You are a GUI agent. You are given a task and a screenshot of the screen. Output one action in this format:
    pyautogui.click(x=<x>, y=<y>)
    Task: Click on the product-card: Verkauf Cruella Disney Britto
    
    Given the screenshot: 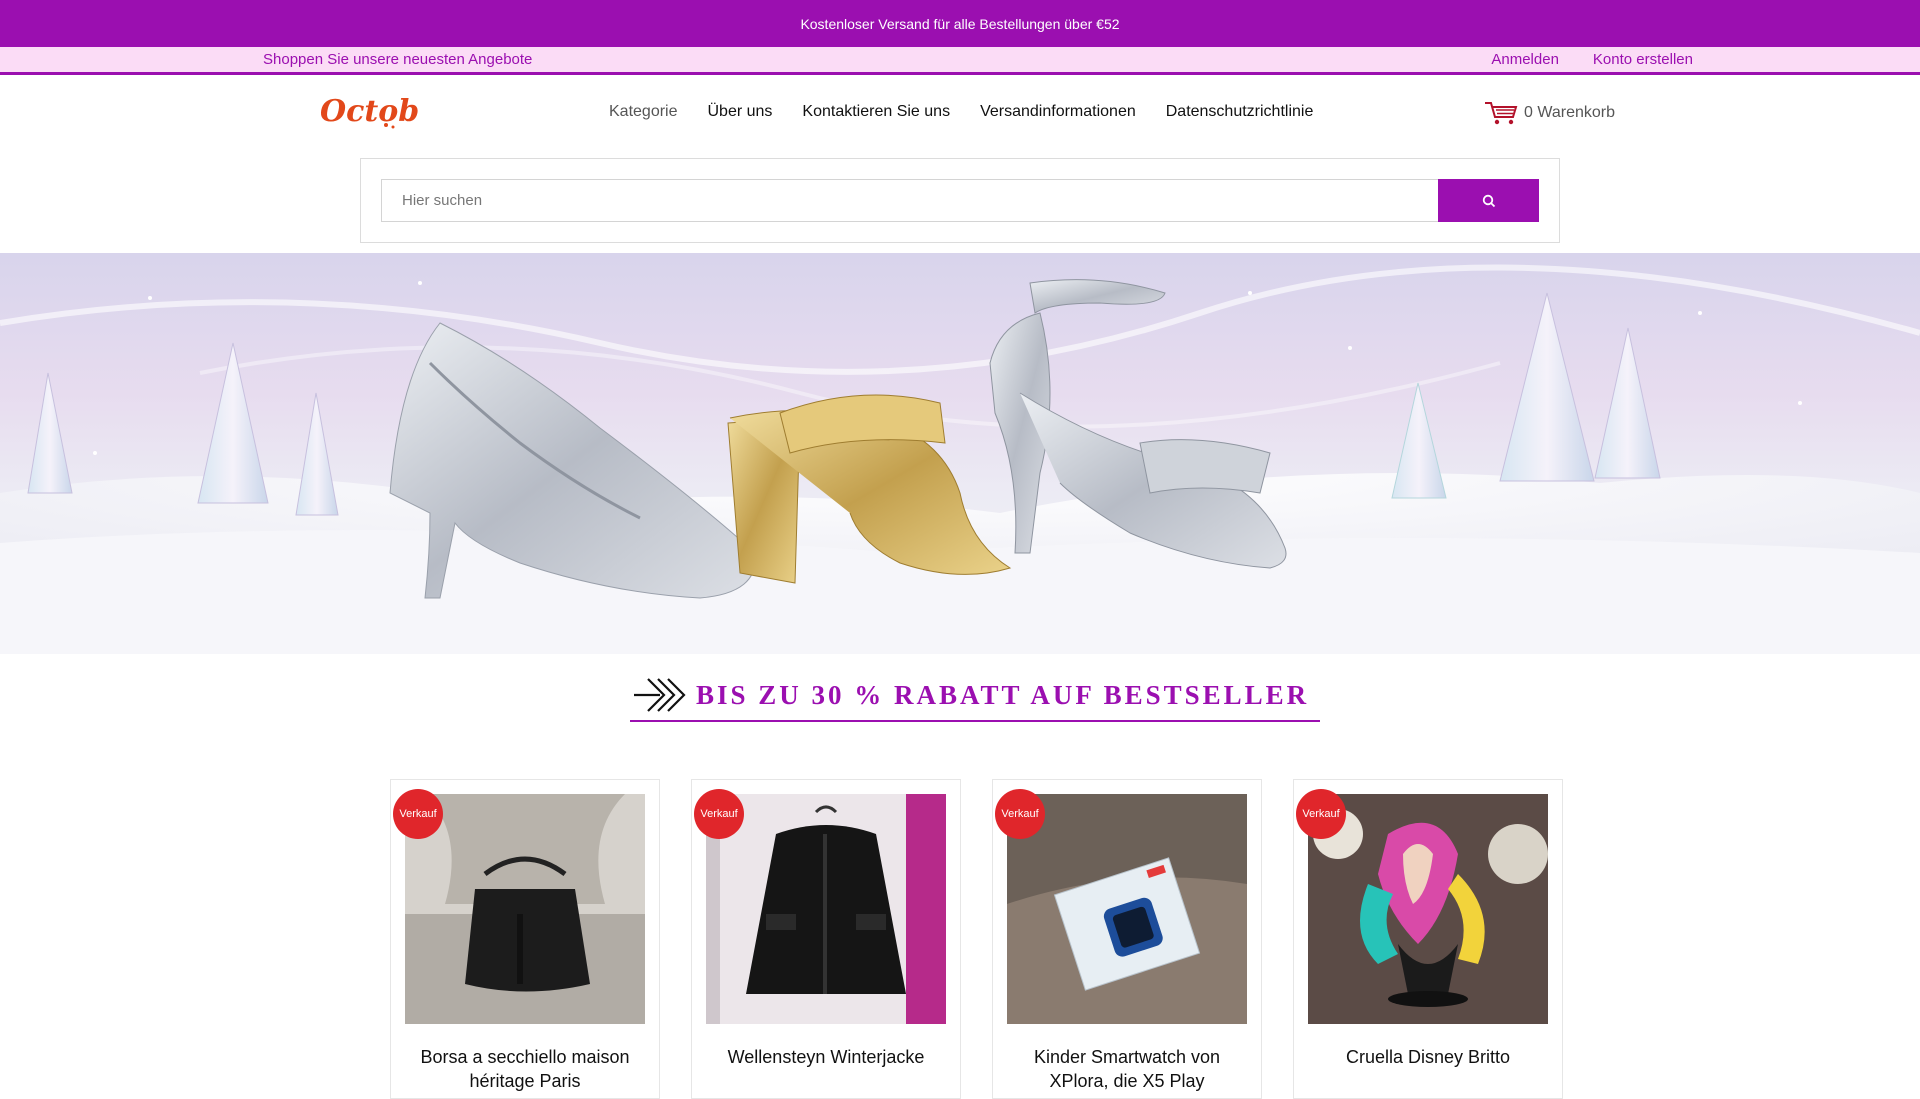 What is the action you would take?
    pyautogui.click(x=1428, y=939)
    